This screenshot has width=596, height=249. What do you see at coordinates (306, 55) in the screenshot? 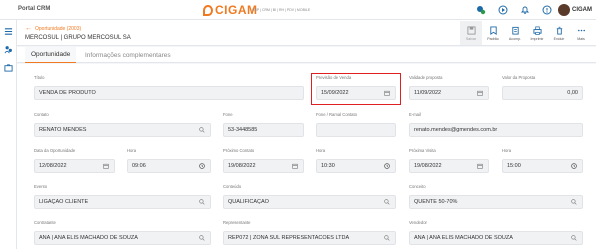
I see `tab-bar: Oportunidade Informações complementares` at bounding box center [306, 55].